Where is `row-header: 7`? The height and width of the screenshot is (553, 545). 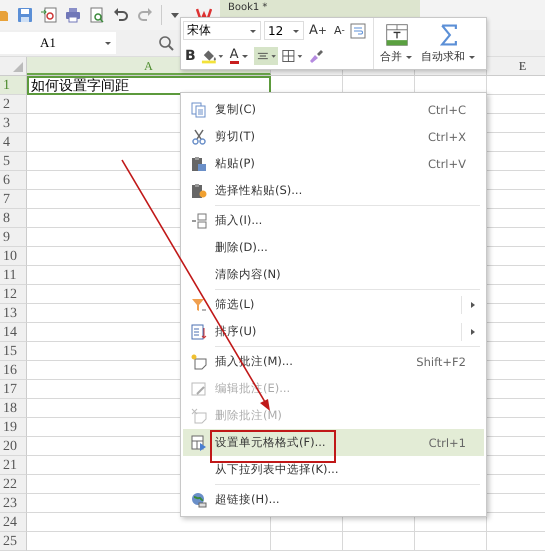
row-header: 7 is located at coordinates (13, 199).